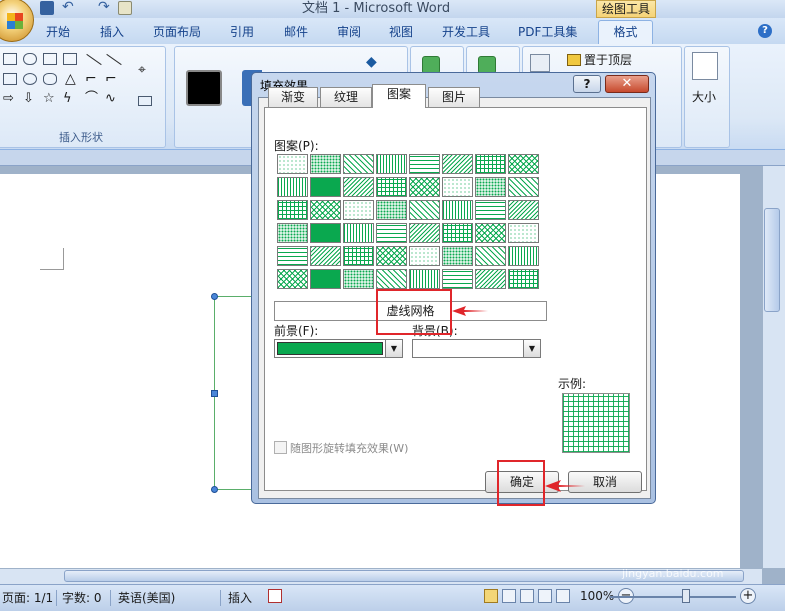  Describe the element at coordinates (748, 596) in the screenshot. I see `zoom-in-button: +` at that location.